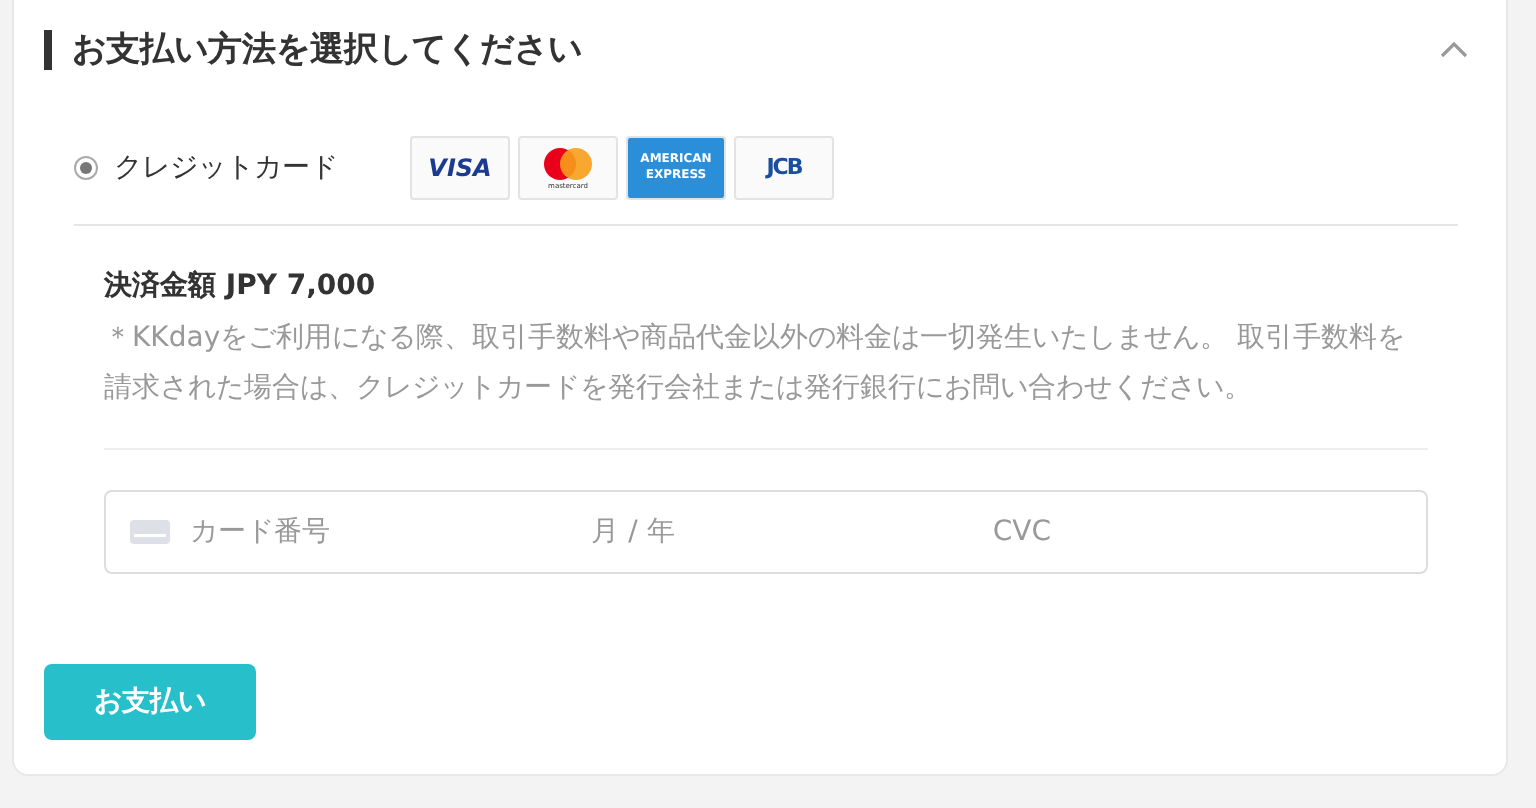 The width and height of the screenshot is (1536, 808). What do you see at coordinates (150, 532) in the screenshot?
I see `credit-card-icon` at bounding box center [150, 532].